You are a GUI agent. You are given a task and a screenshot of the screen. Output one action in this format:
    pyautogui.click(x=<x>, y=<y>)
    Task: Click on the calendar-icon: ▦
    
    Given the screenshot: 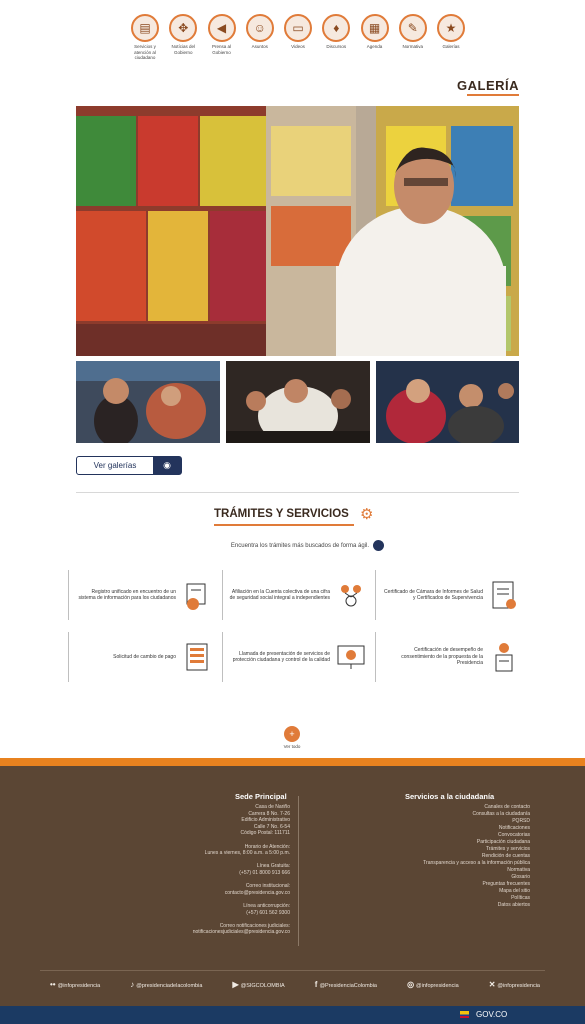 What is the action you would take?
    pyautogui.click(x=374, y=28)
    